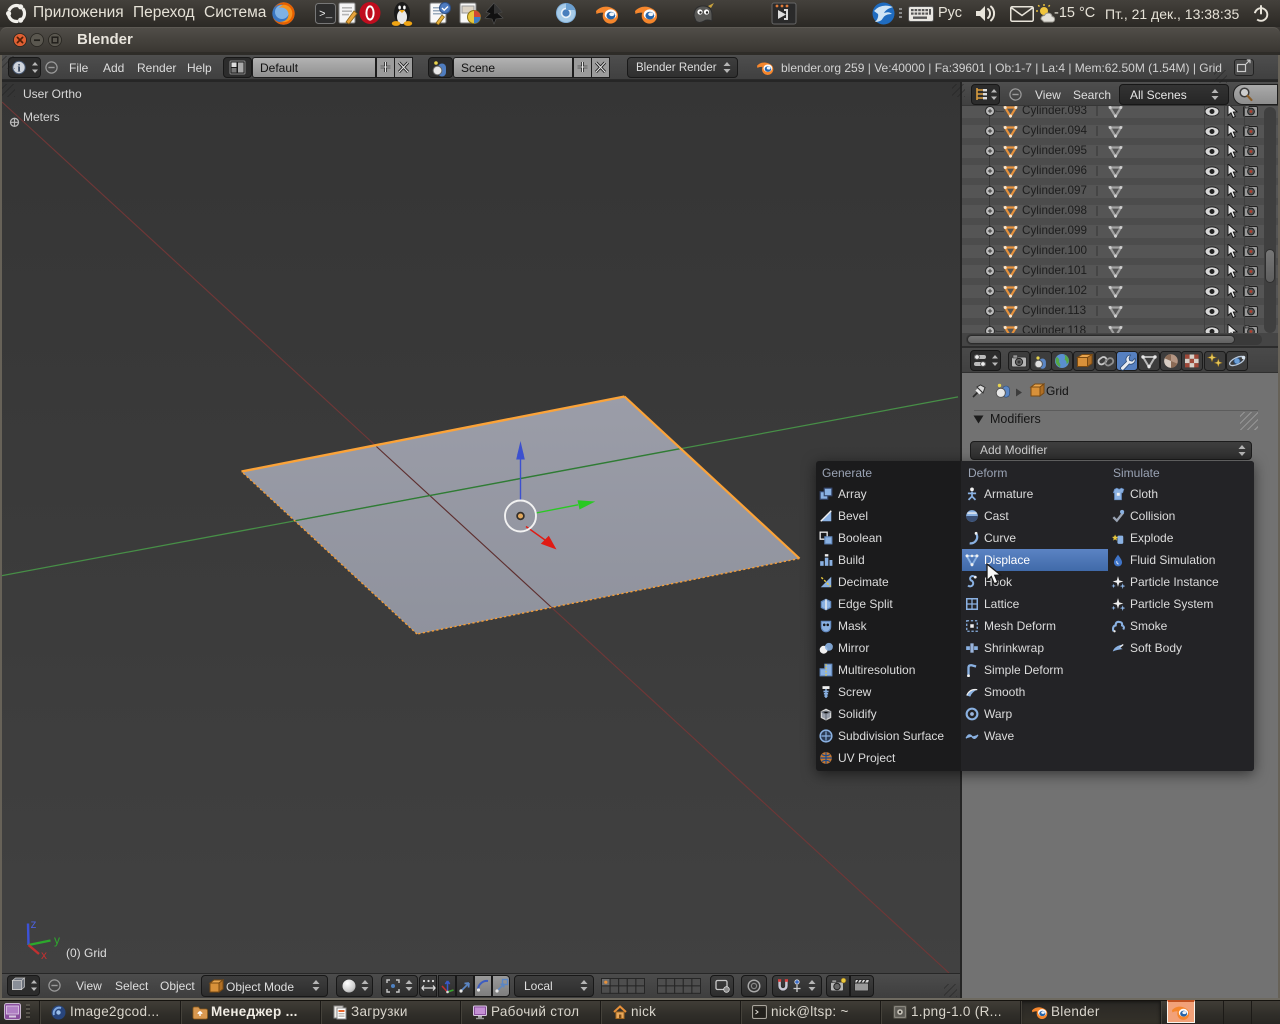 Image resolution: width=1280 pixels, height=1024 pixels. What do you see at coordinates (44, 955) in the screenshot?
I see `svg-text: x` at bounding box center [44, 955].